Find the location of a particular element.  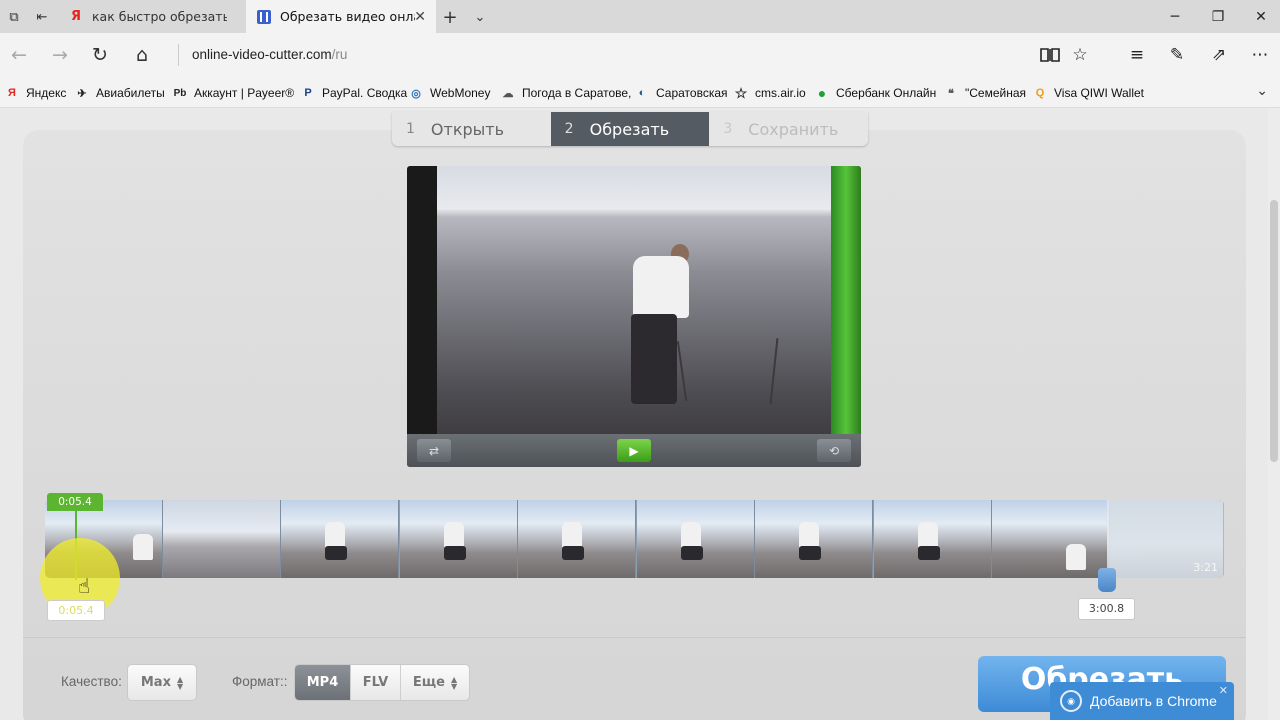

favorite-paypal: P PayPal. Сводка is located at coordinates (353, 93).